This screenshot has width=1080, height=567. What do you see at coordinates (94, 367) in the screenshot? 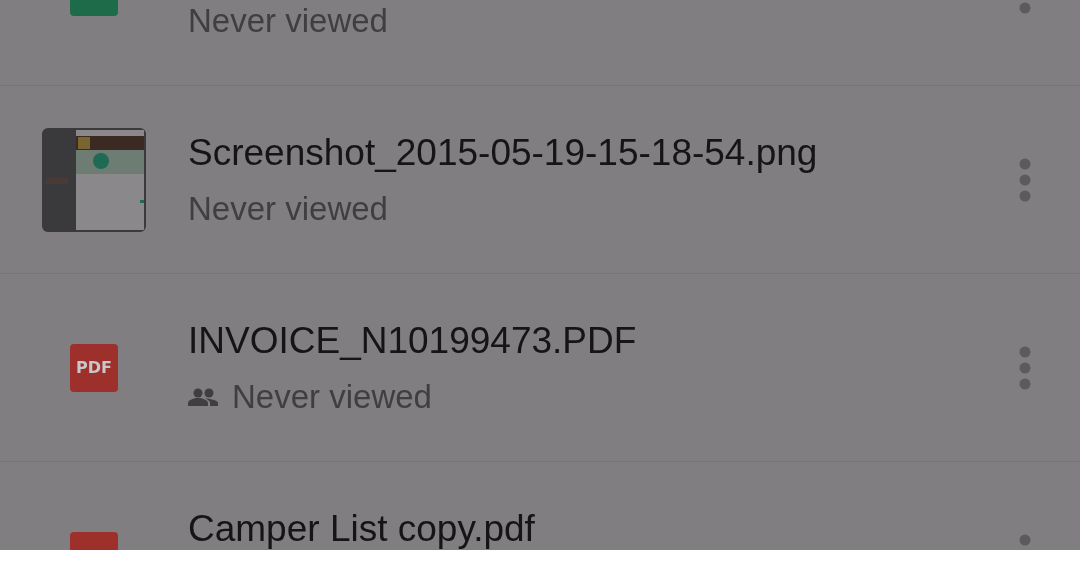
I see `pdf-file-icon: PDF` at bounding box center [94, 367].